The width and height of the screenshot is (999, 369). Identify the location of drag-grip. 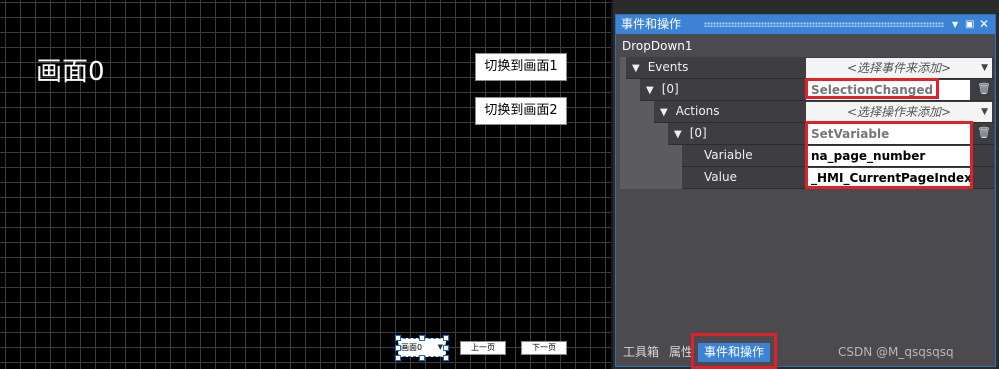
(824, 24).